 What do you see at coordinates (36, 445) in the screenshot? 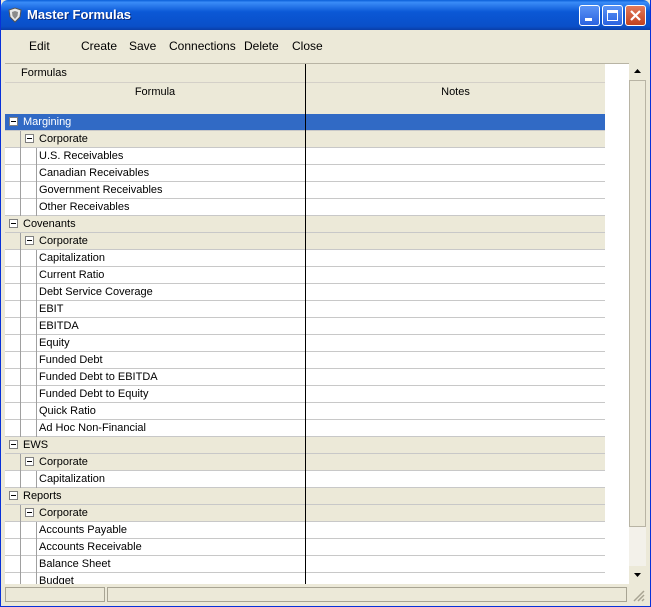
I see `row-label: EWS` at bounding box center [36, 445].